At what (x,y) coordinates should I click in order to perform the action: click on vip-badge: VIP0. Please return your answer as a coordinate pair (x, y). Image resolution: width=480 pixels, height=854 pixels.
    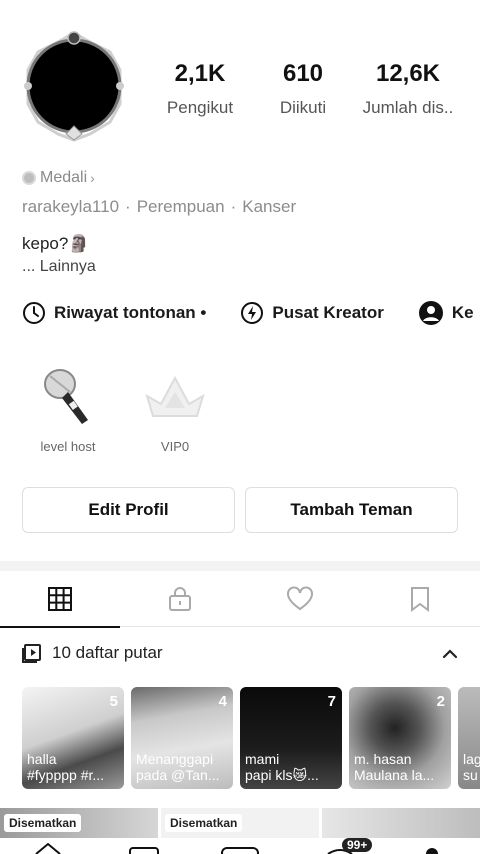
    Looking at the image, I should click on (175, 410).